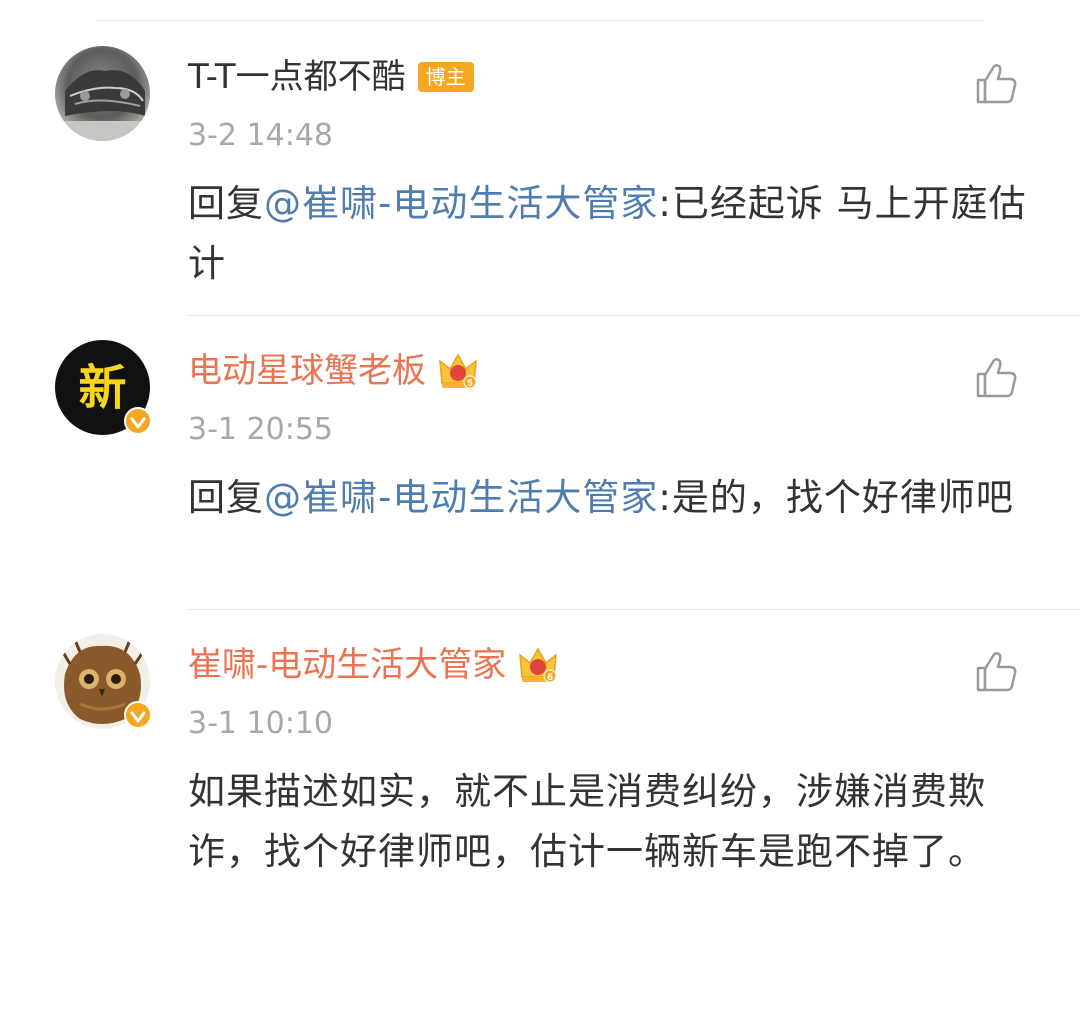 Image resolution: width=1080 pixels, height=1016 pixels. Describe the element at coordinates (445, 77) in the screenshot. I see `blogger-tag: 博主` at that location.